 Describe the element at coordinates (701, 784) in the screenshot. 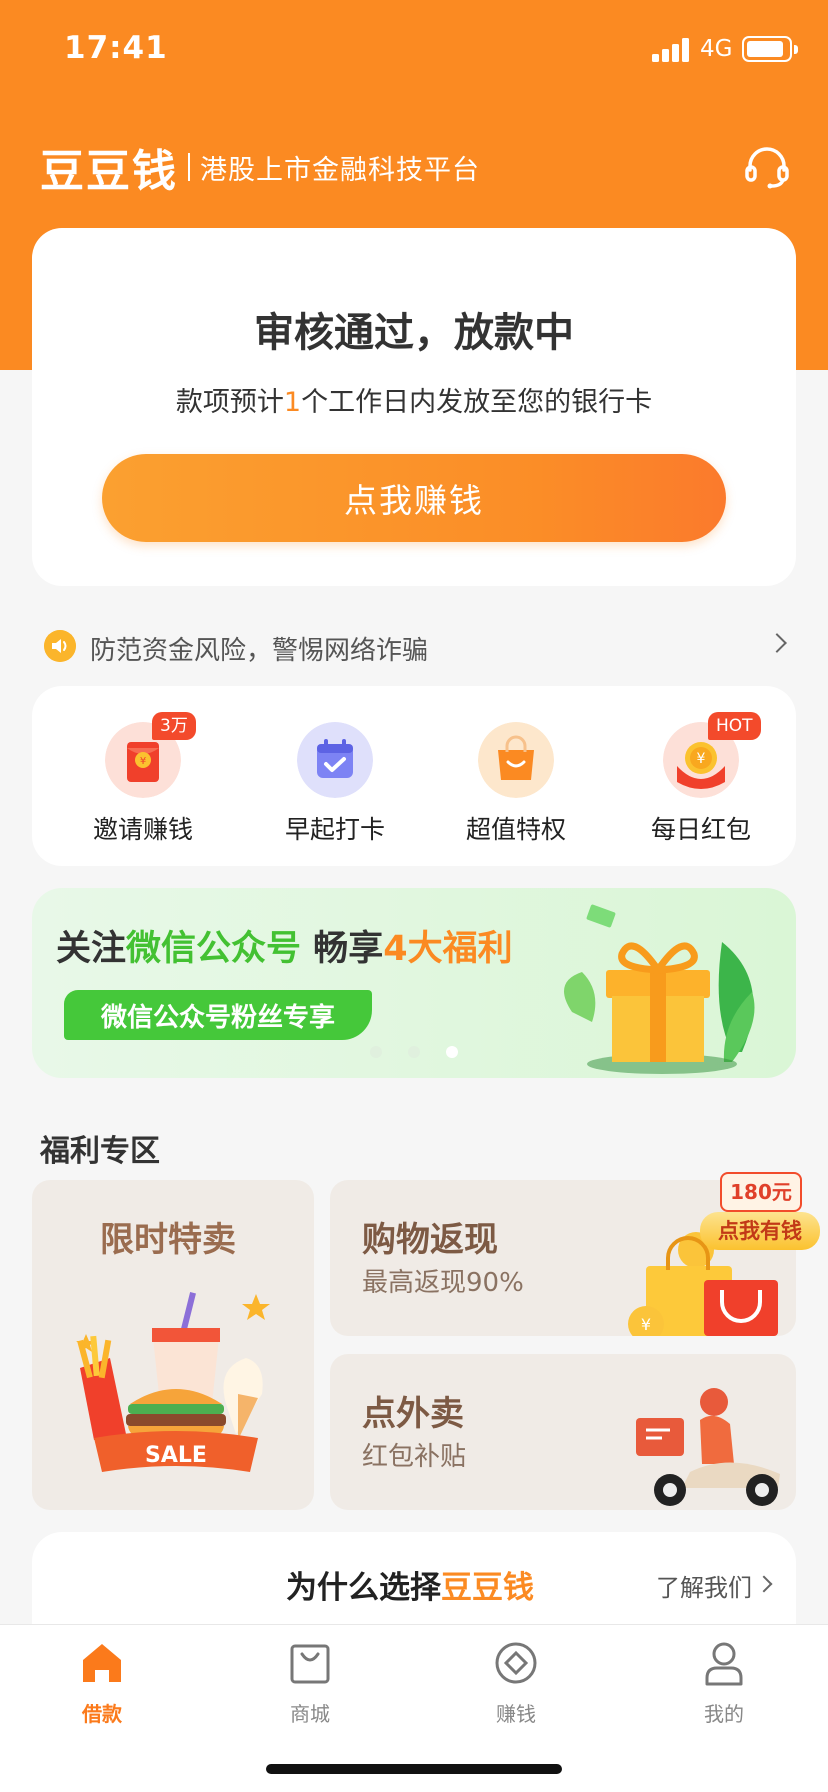

I see `quick-action-daily-redpacket: ¥ 每日红包` at that location.